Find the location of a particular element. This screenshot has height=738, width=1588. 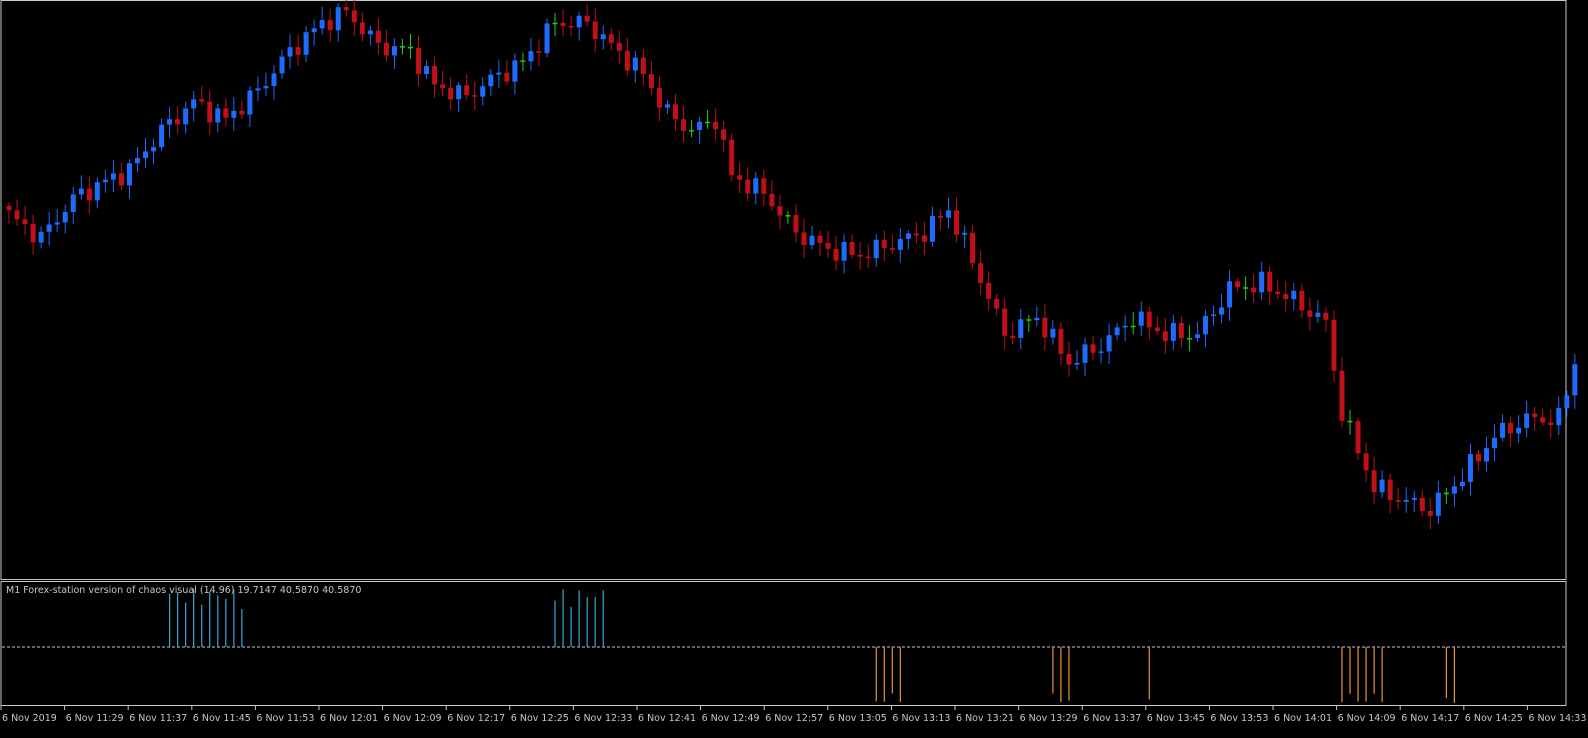

time-label: 6 Nov 11:29 is located at coordinates (95, 718).